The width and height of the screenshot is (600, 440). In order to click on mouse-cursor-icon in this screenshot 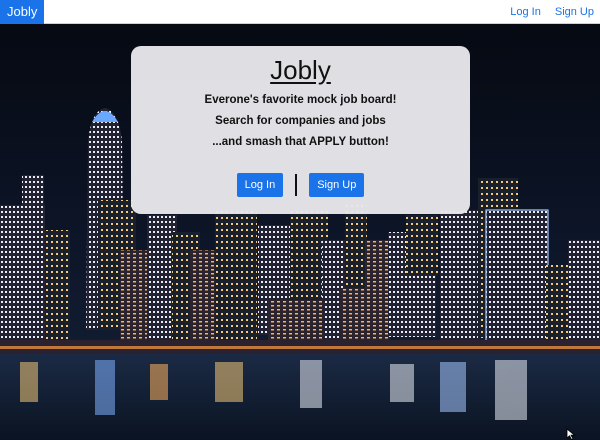, I will do `click(571, 434)`.